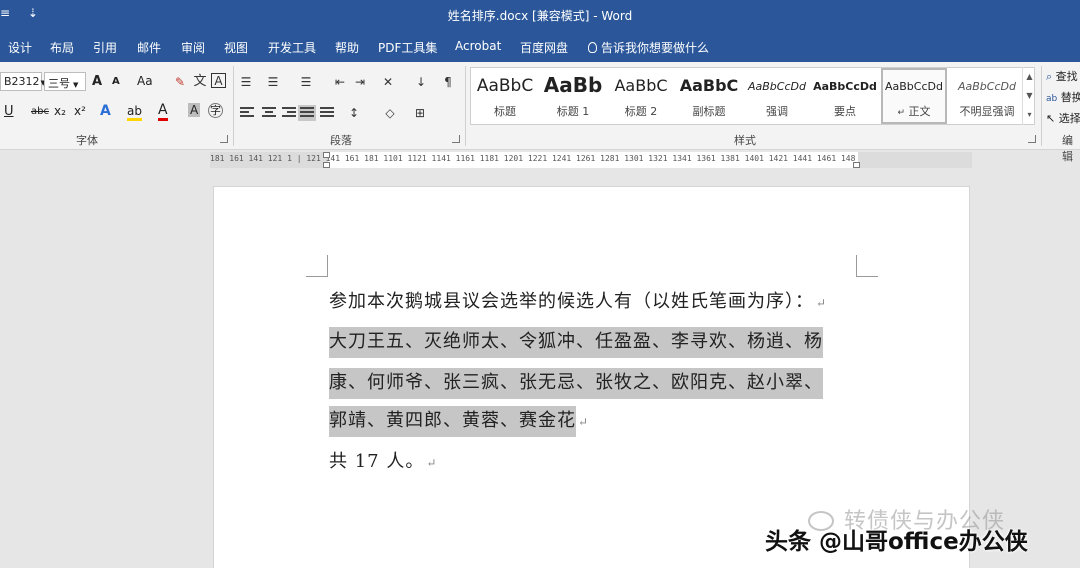  I want to click on styles-group-label: 样式, so click(745, 140).